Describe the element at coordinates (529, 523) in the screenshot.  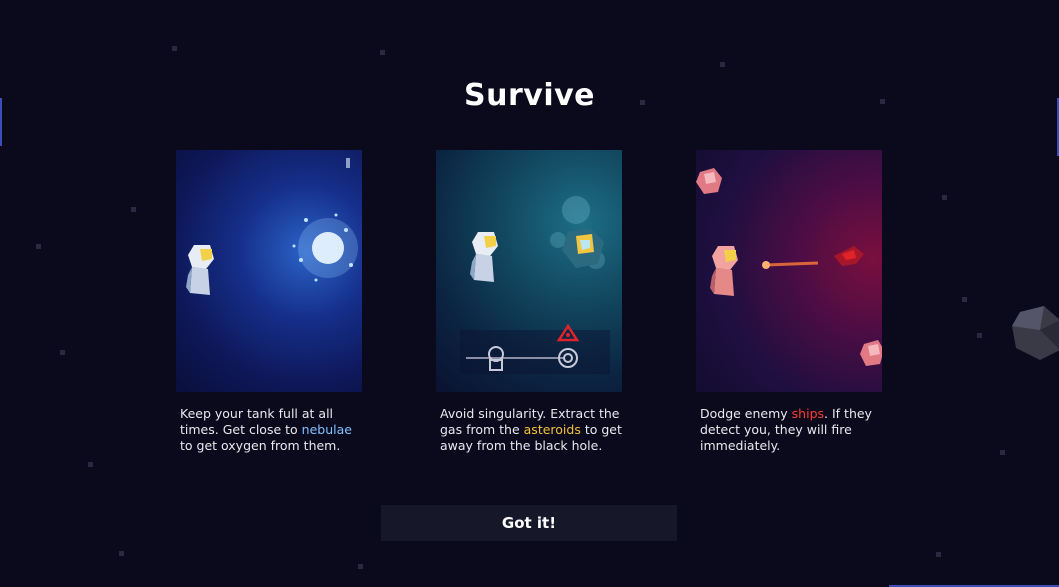
I see `got-it-button: Got it!` at that location.